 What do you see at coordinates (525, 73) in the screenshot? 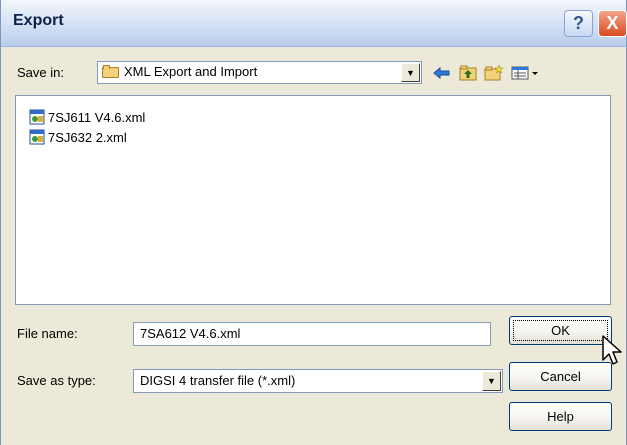
I see `view-menu-icon` at bounding box center [525, 73].